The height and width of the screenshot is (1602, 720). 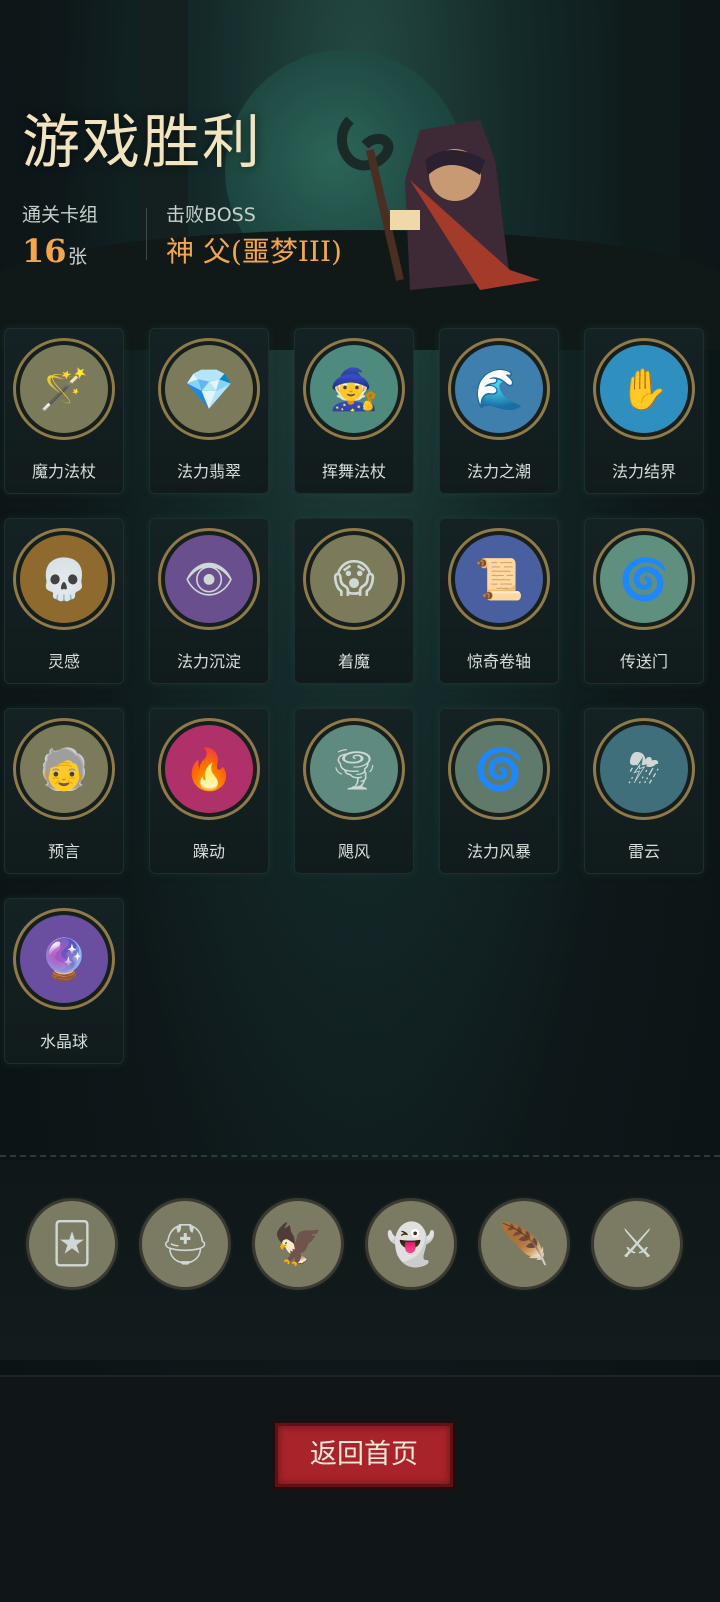 I want to click on deck-card: 🪄 魔力法杖, so click(x=64, y=411).